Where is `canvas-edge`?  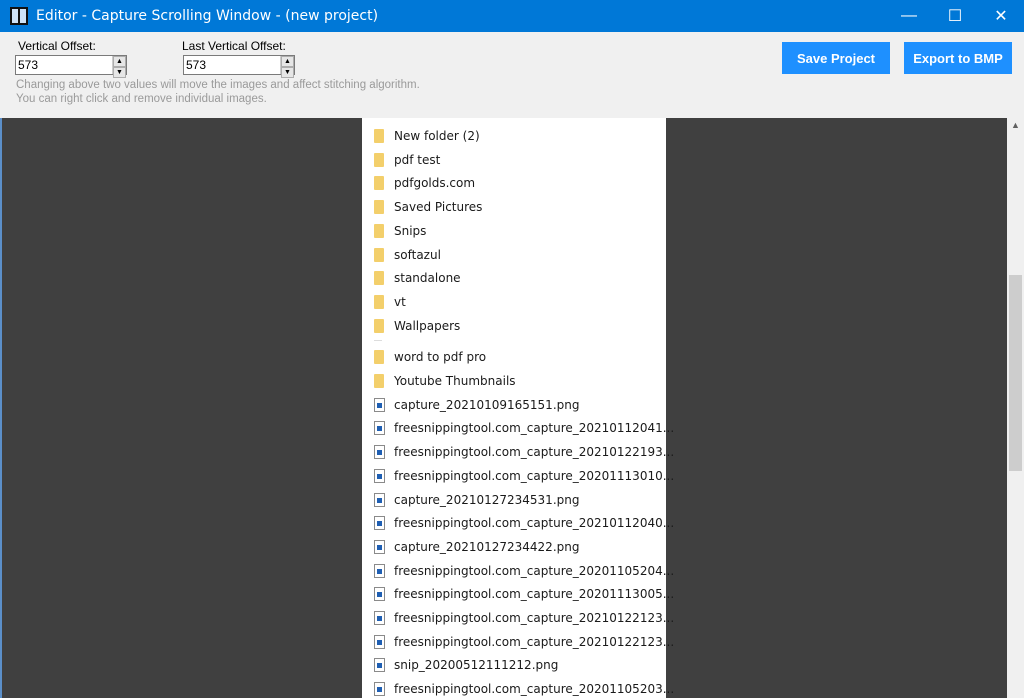 canvas-edge is located at coordinates (1, 408).